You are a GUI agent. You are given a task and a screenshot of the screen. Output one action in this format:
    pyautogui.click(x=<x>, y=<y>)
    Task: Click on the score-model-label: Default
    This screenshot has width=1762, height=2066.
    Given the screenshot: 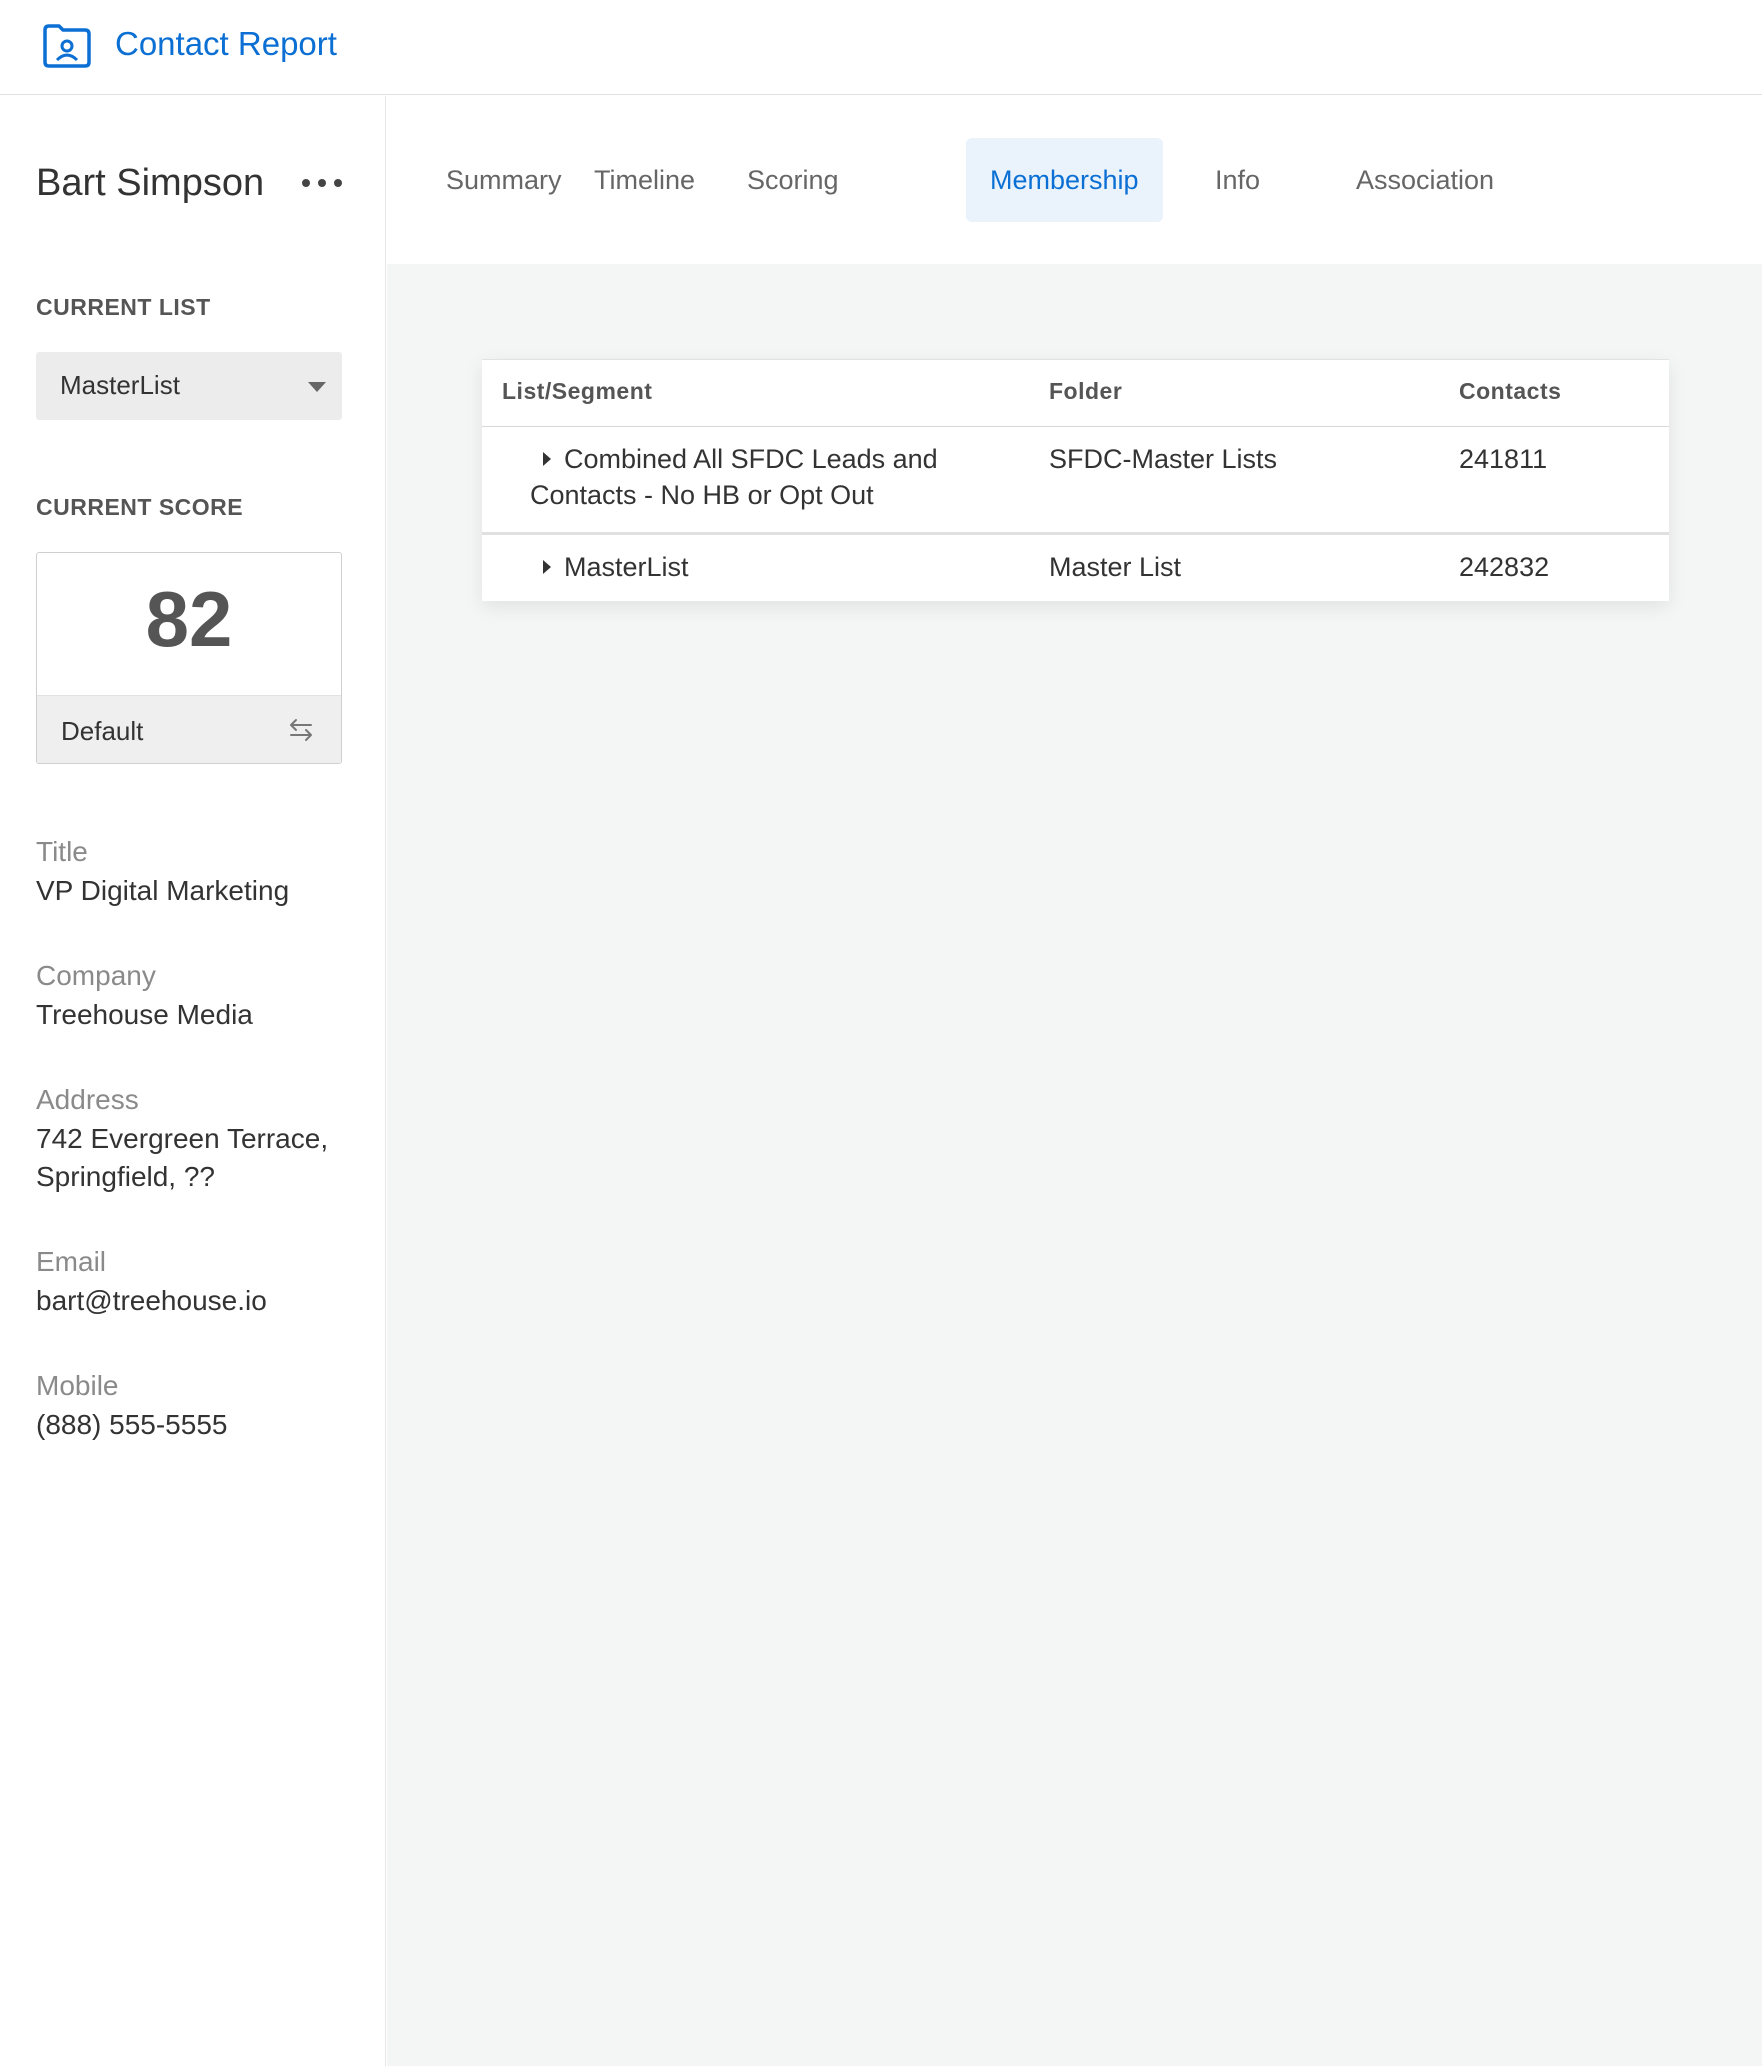 What is the action you would take?
    pyautogui.click(x=102, y=731)
    